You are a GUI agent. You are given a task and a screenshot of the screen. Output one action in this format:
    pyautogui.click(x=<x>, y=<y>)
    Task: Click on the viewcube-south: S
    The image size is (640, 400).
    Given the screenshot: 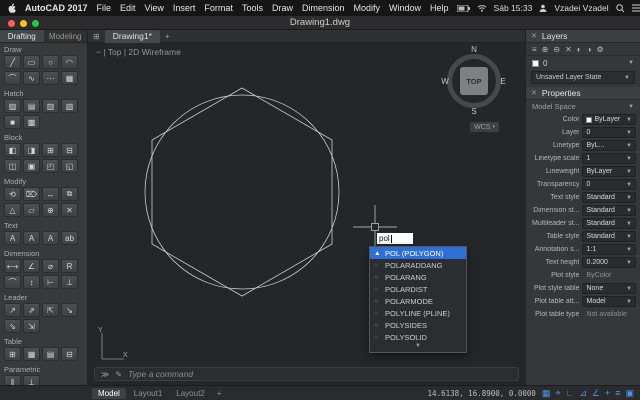 What is the action you would take?
    pyautogui.click(x=474, y=111)
    